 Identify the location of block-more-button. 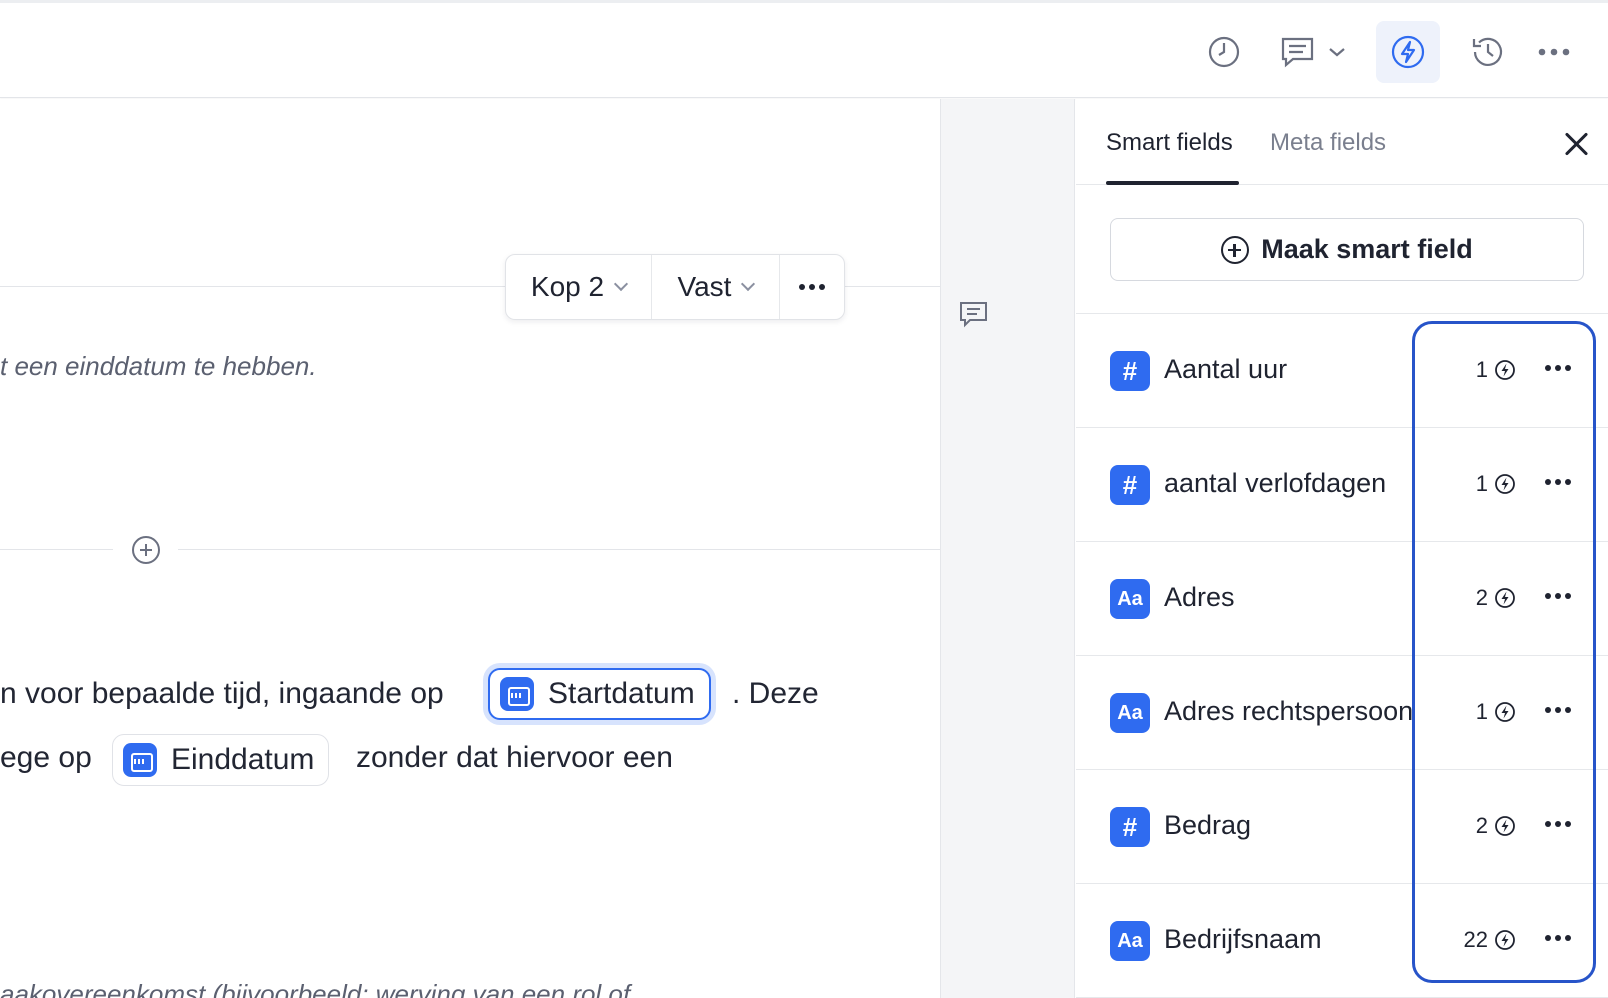
(812, 287).